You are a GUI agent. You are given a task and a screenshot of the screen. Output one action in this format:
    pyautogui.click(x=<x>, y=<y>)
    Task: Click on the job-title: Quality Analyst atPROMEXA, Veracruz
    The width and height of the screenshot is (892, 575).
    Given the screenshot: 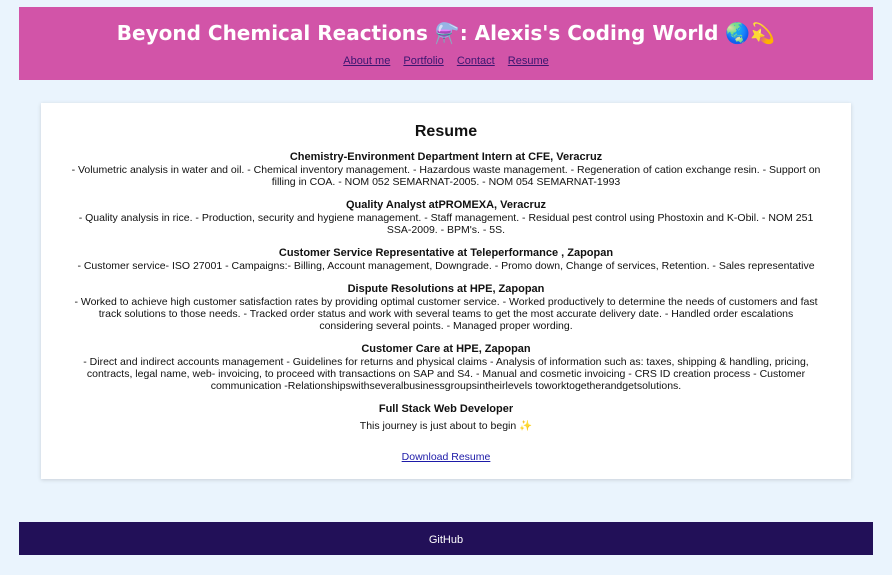 What is the action you would take?
    pyautogui.click(x=446, y=205)
    